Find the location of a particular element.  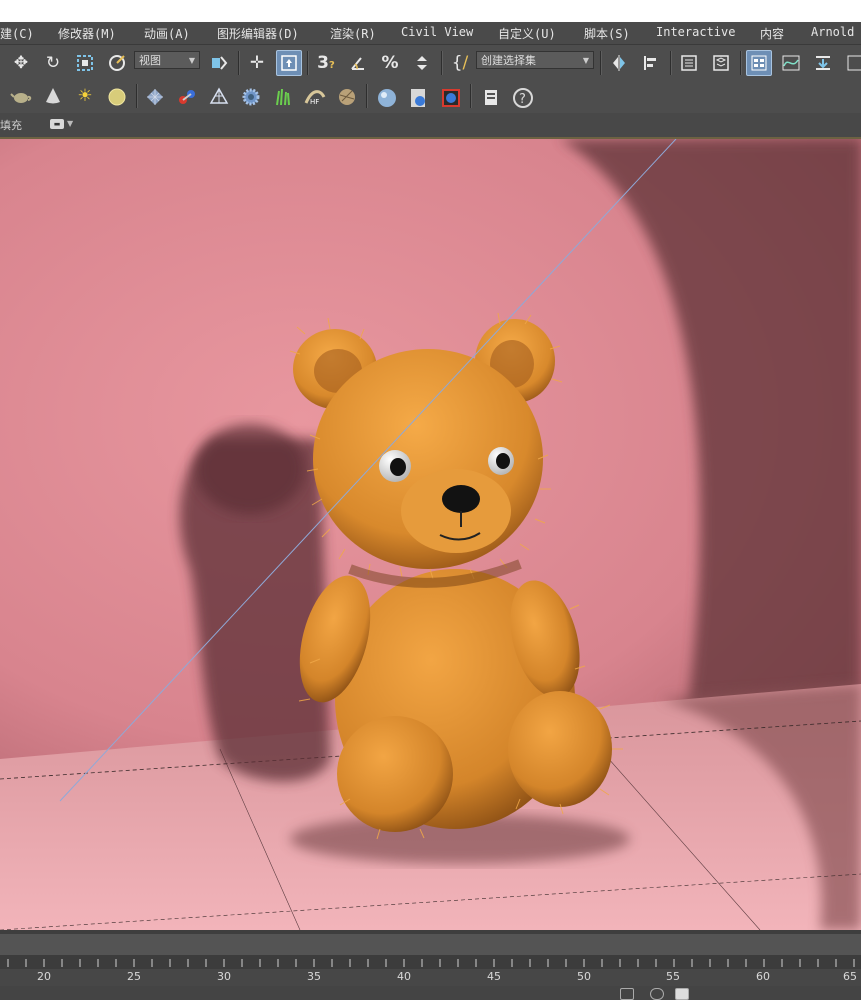

render-setup-icon is located at coordinates (419, 96).